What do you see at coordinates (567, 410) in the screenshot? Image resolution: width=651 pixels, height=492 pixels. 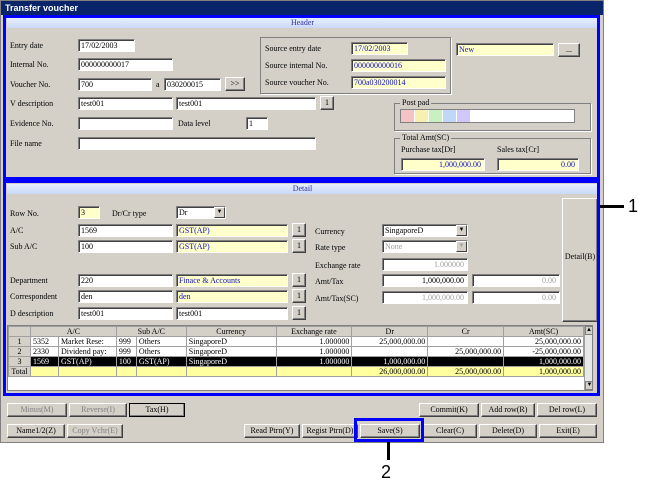 I see `del-row-button: Del row(L)` at bounding box center [567, 410].